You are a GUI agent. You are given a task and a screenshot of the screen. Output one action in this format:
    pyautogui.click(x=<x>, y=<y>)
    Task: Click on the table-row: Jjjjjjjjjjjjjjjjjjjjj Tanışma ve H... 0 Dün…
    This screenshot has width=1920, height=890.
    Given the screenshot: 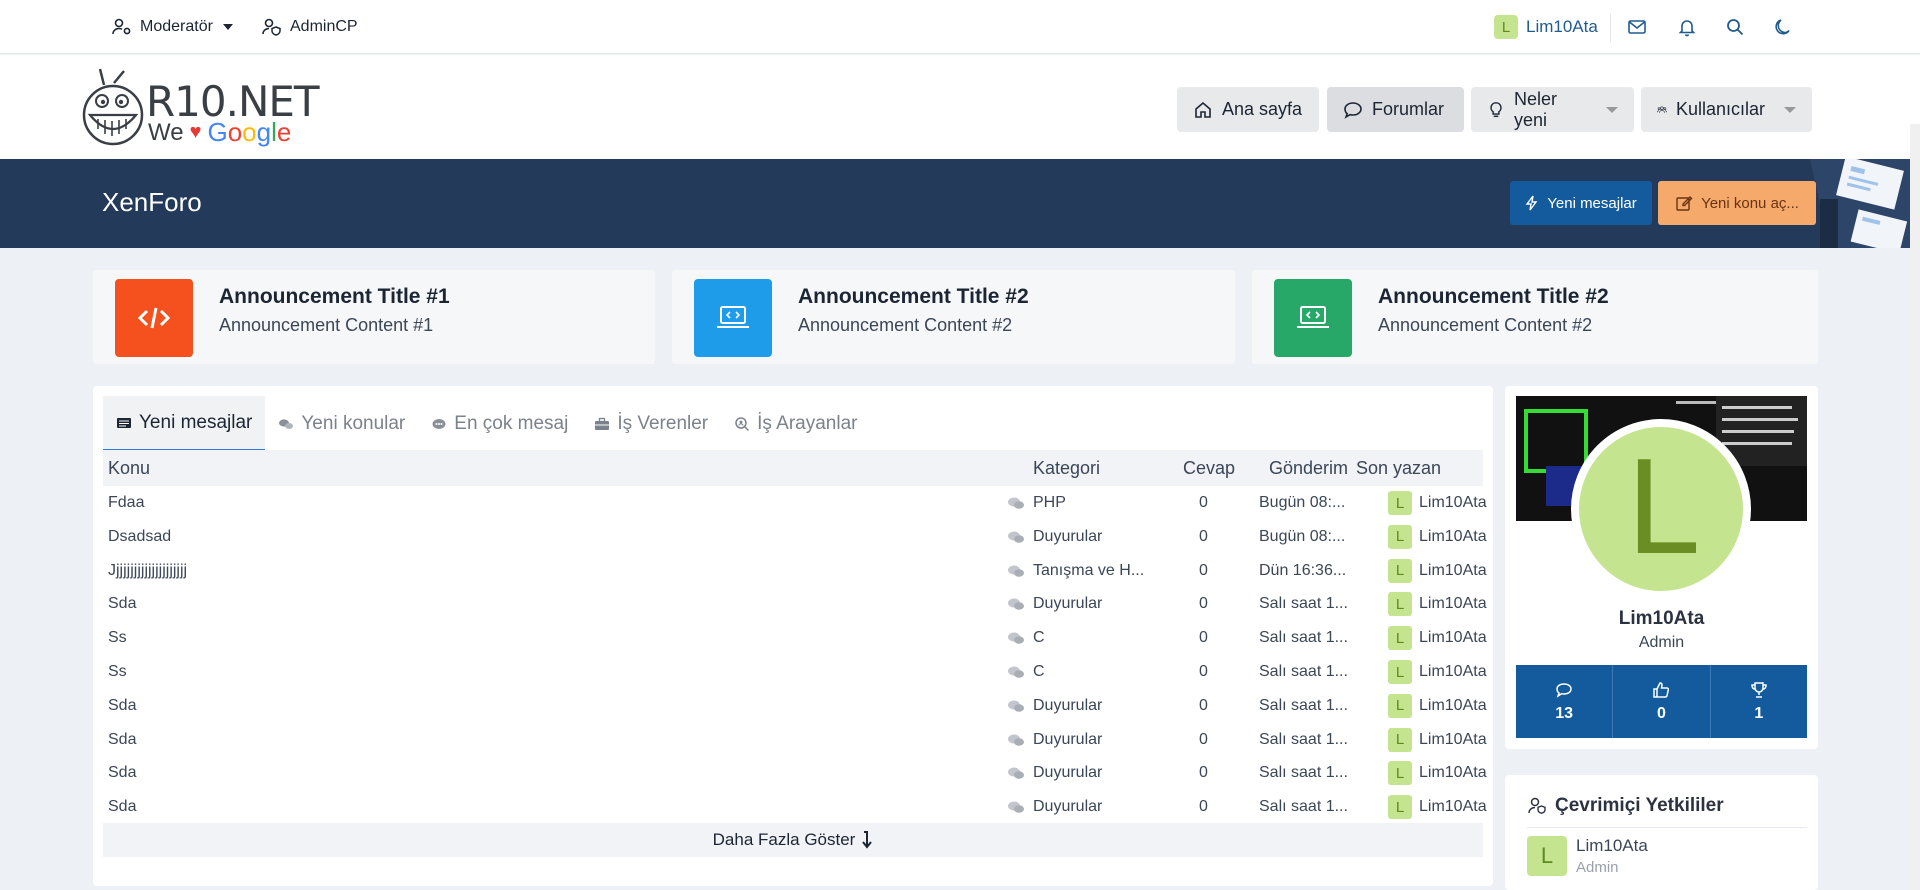 What is the action you would take?
    pyautogui.click(x=795, y=571)
    